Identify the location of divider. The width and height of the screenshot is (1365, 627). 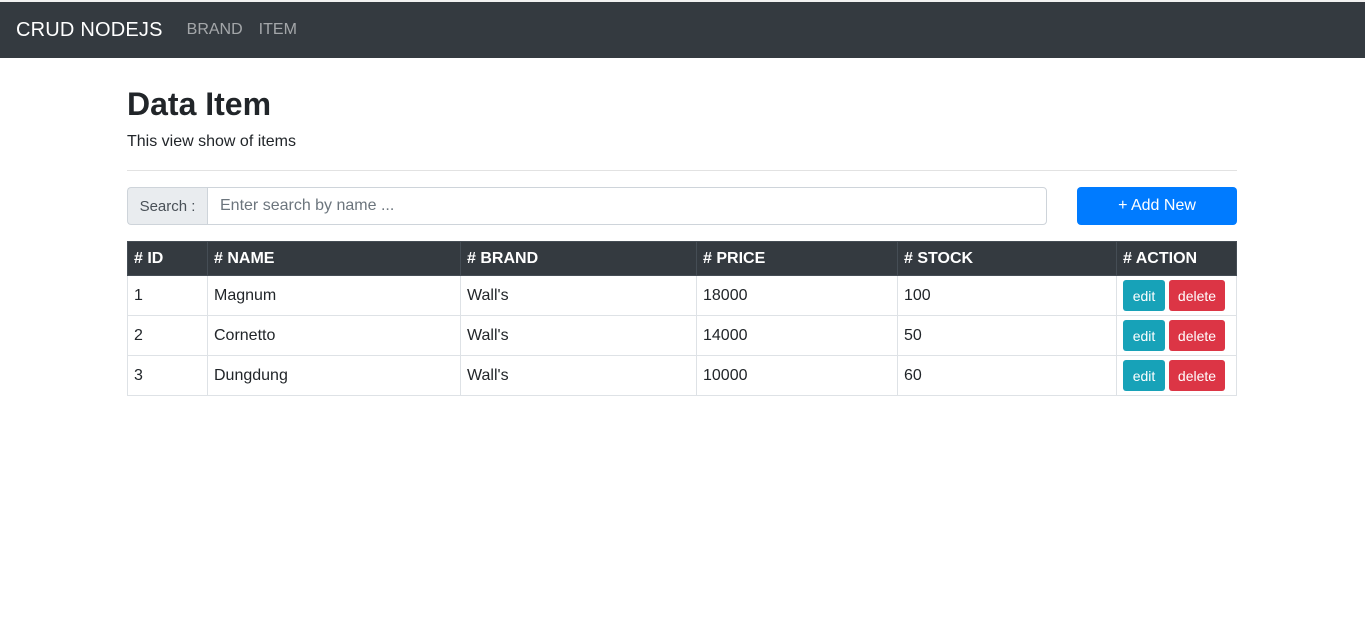
(682, 170).